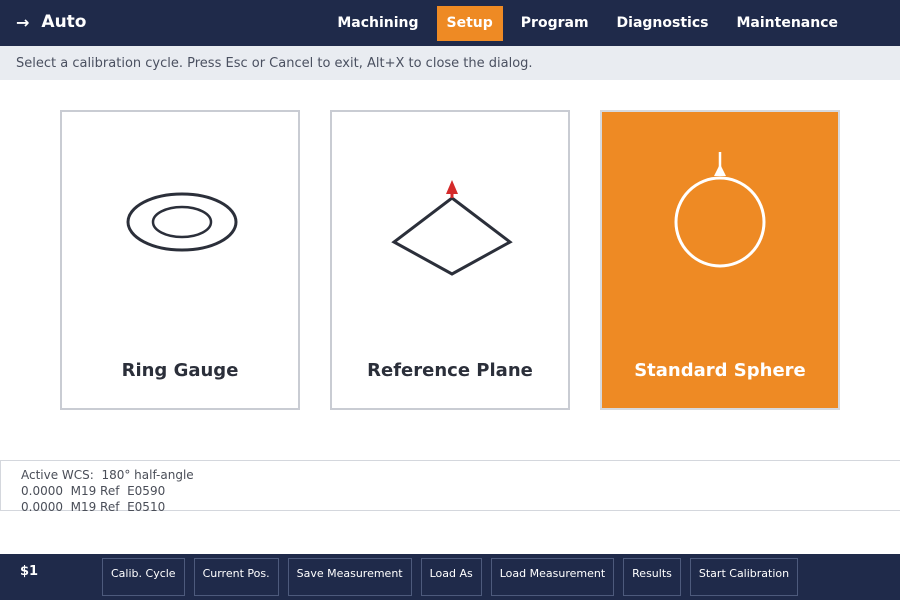 The image size is (900, 600). What do you see at coordinates (180, 260) in the screenshot?
I see `card-ring-gauge: Ring Gauge` at bounding box center [180, 260].